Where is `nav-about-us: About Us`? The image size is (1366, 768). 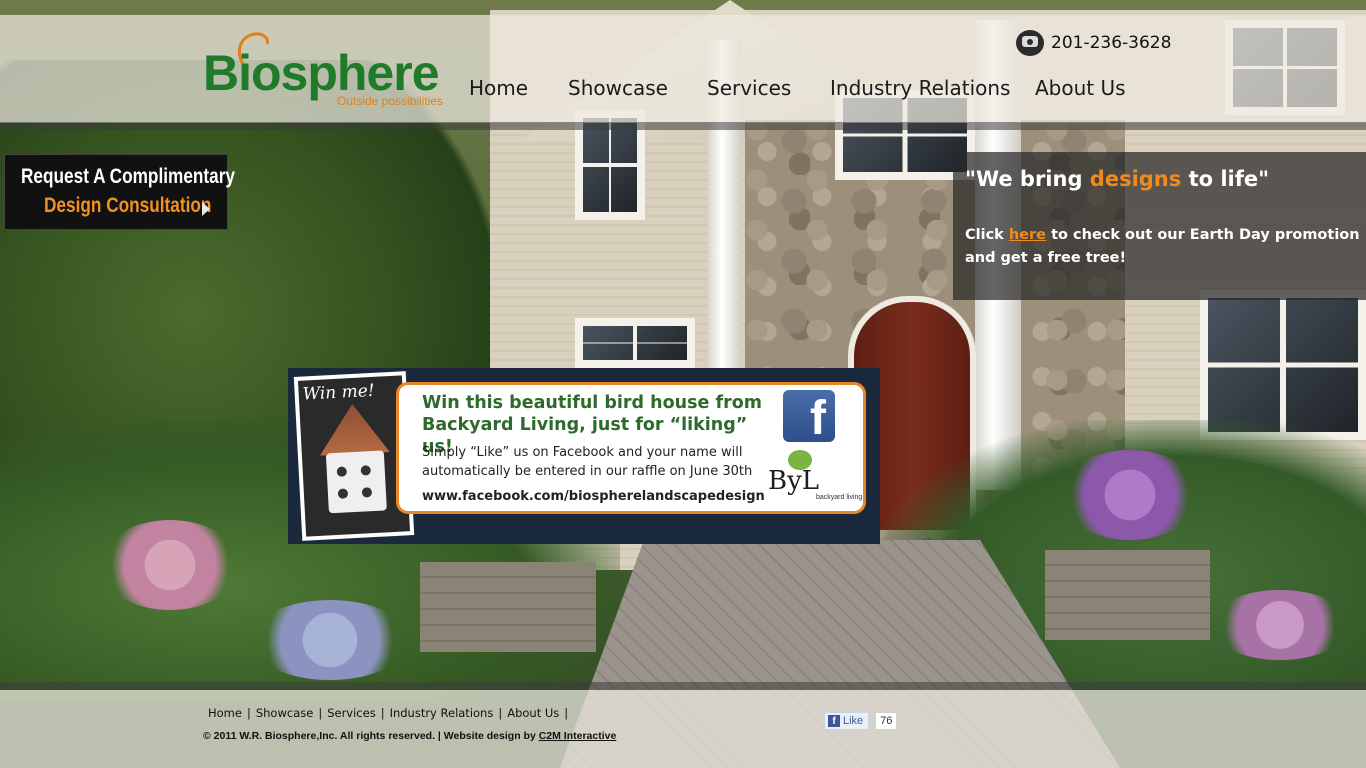
nav-about-us: About Us is located at coordinates (1080, 88).